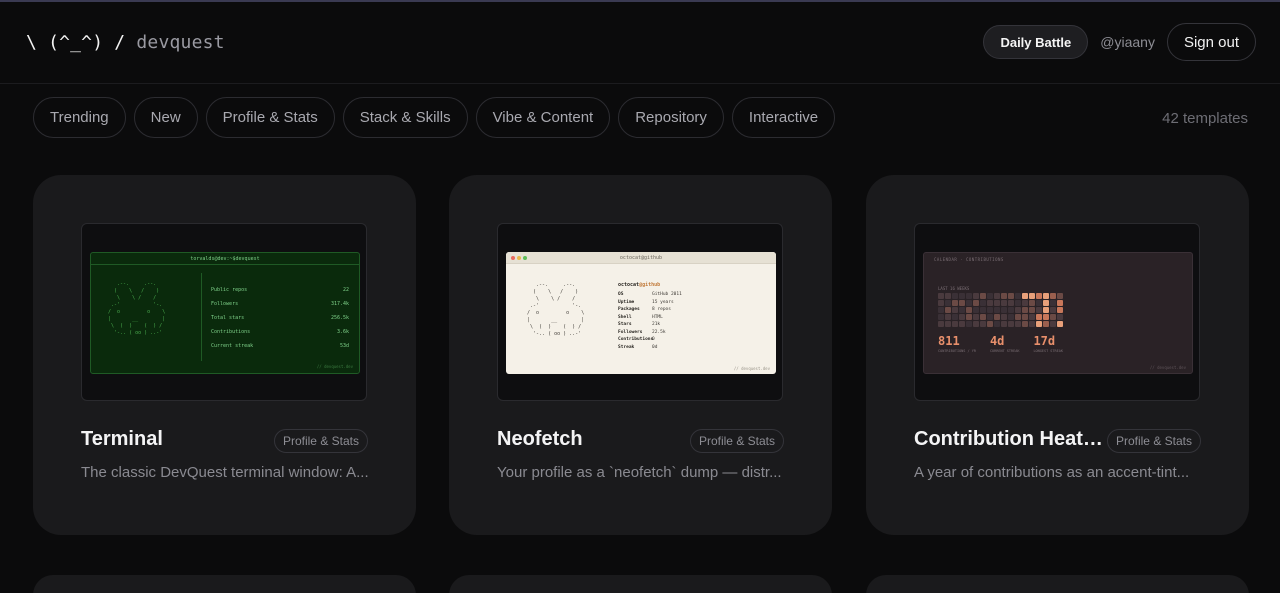 The image size is (1280, 593). I want to click on filter-new: New, so click(165, 117).